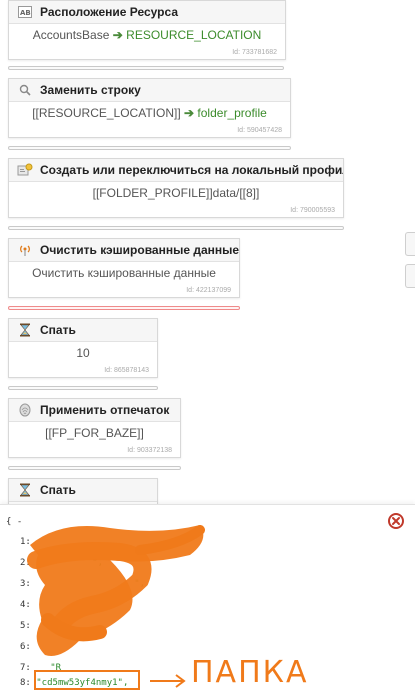 This screenshot has height=692, width=415. What do you see at coordinates (312, 210) in the screenshot?
I see `block-id: Id: 790005593` at bounding box center [312, 210].